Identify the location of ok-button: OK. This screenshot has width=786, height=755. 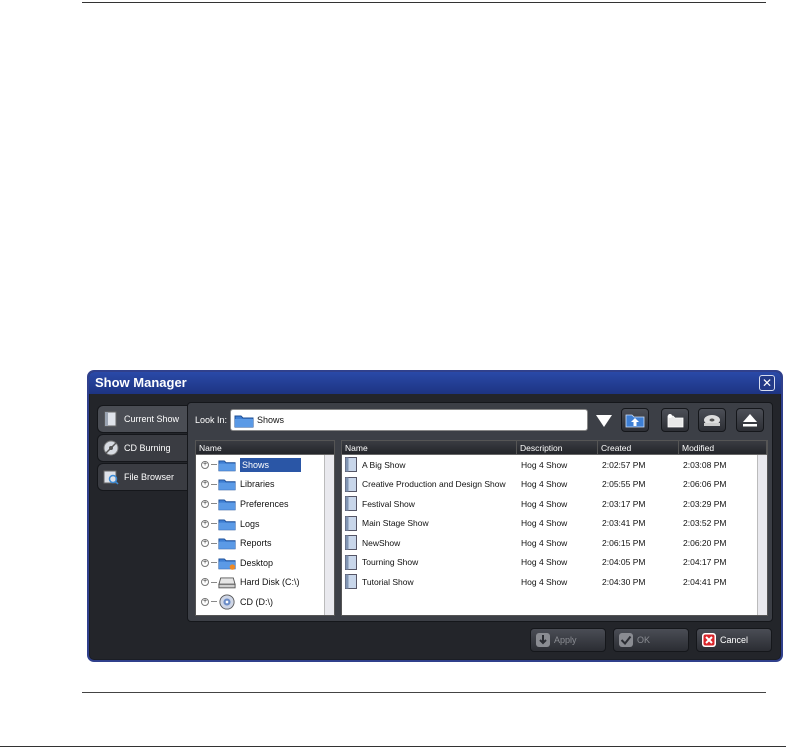
(651, 640).